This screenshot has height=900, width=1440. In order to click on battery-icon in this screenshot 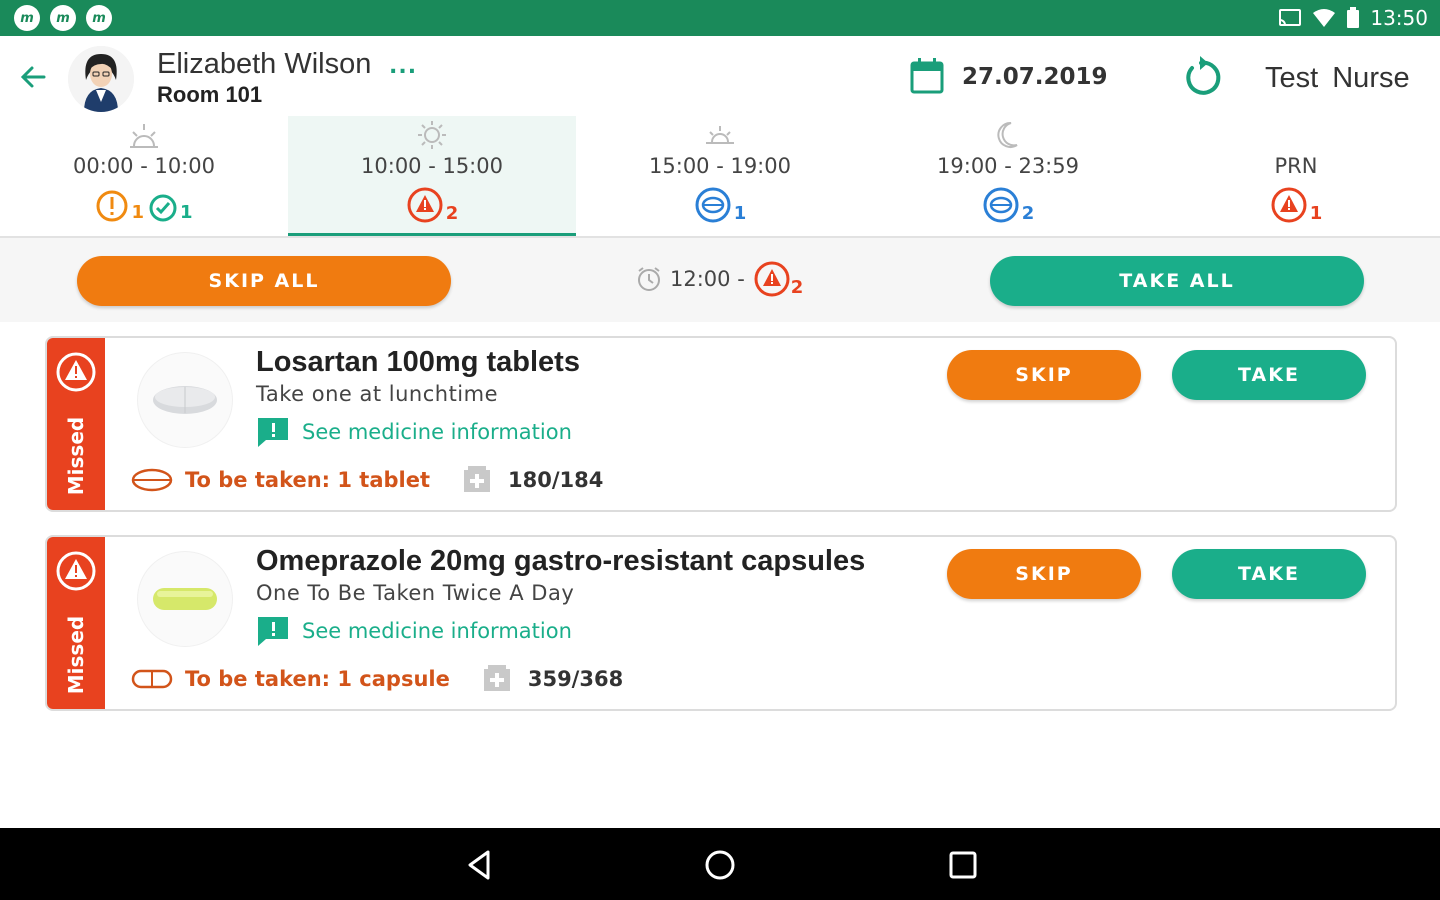, I will do `click(1353, 17)`.